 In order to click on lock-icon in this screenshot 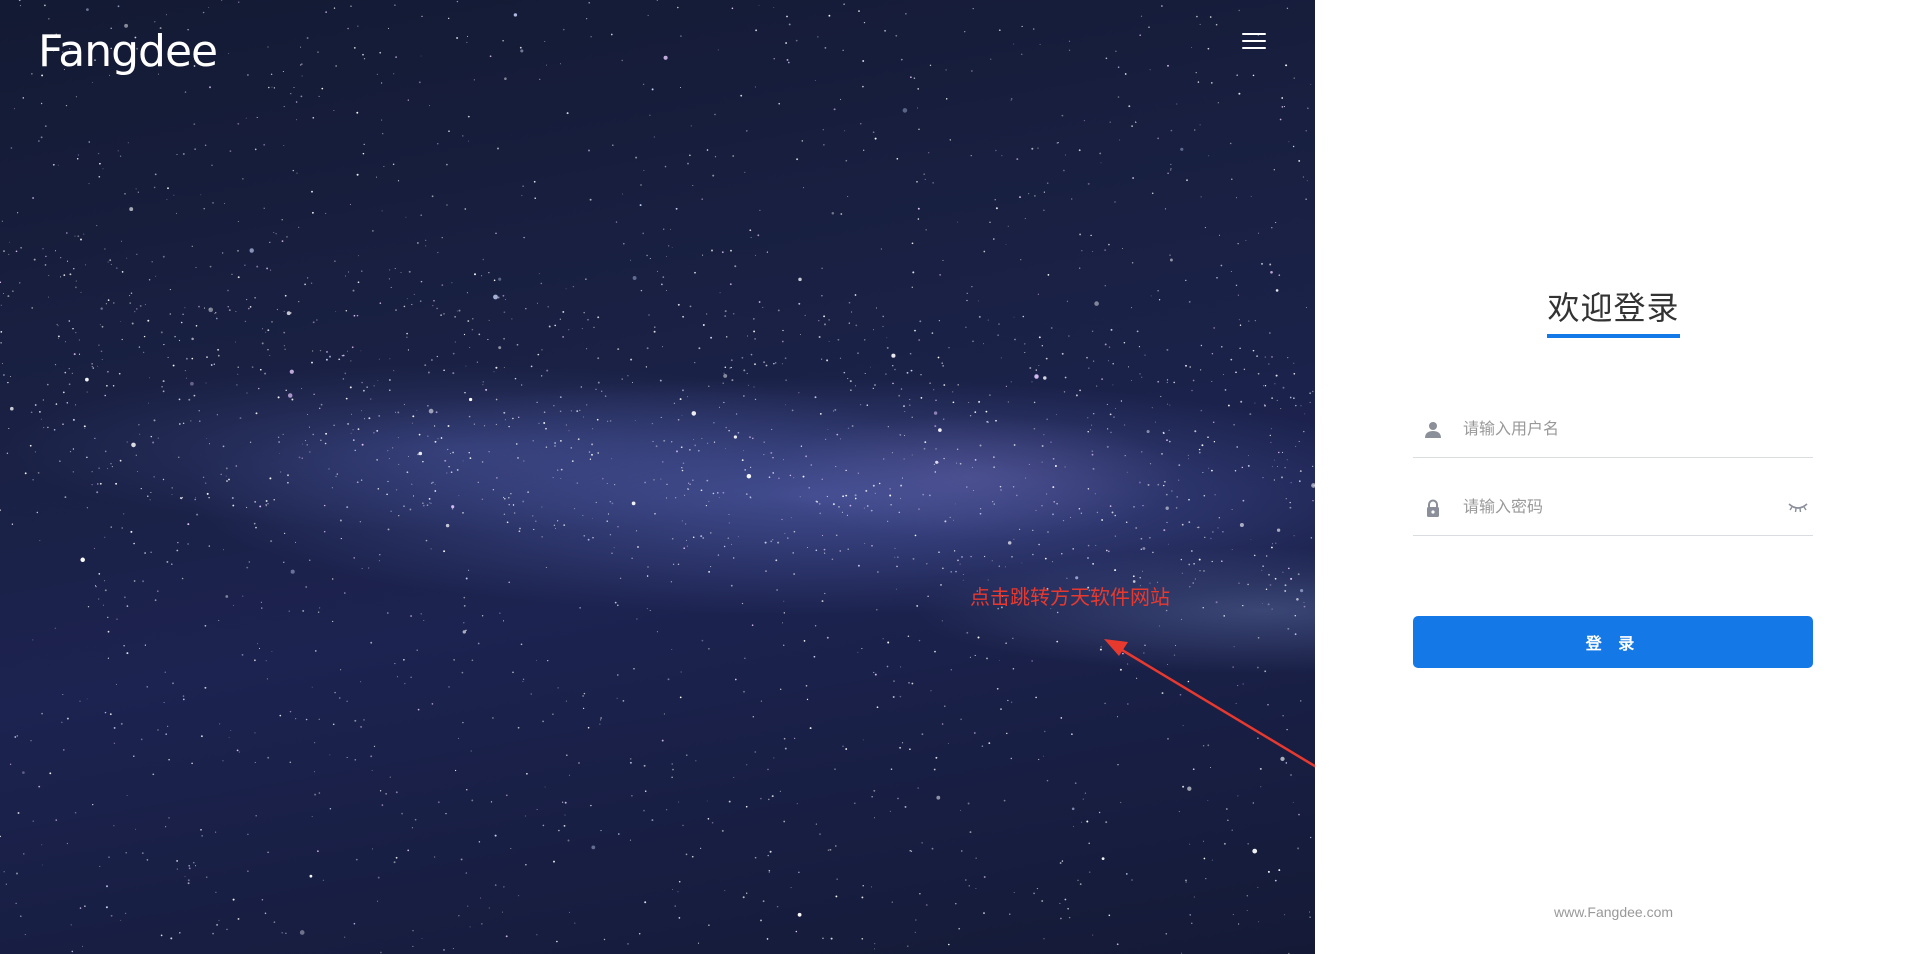, I will do `click(1433, 508)`.